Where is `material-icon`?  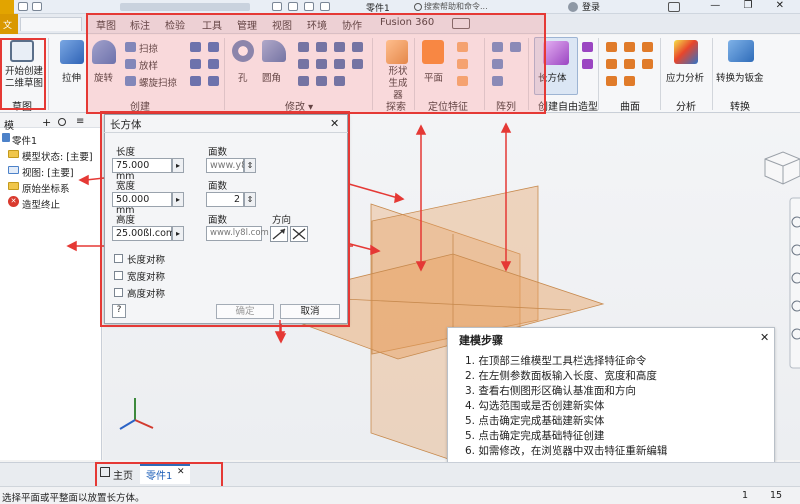
material-icon is located at coordinates (309, 6).